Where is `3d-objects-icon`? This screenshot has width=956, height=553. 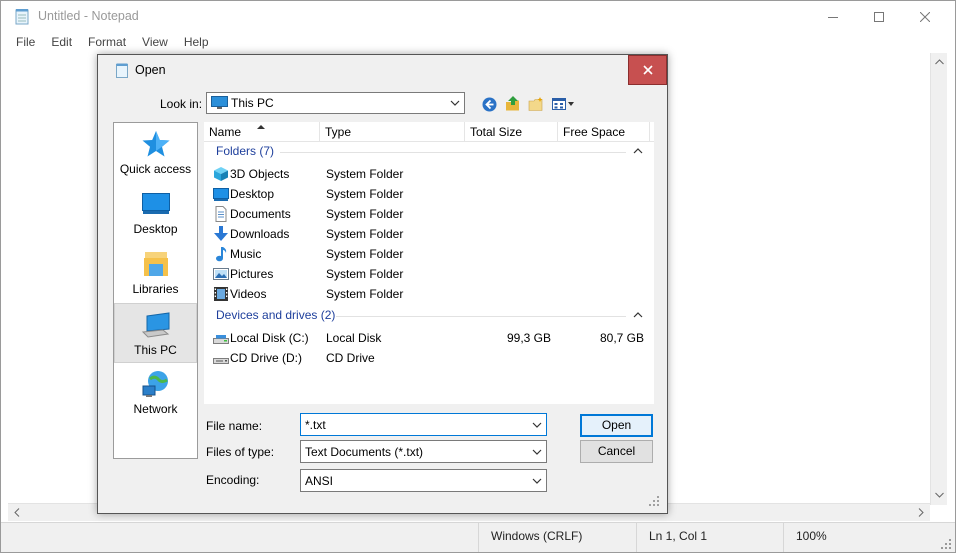 3d-objects-icon is located at coordinates (221, 174).